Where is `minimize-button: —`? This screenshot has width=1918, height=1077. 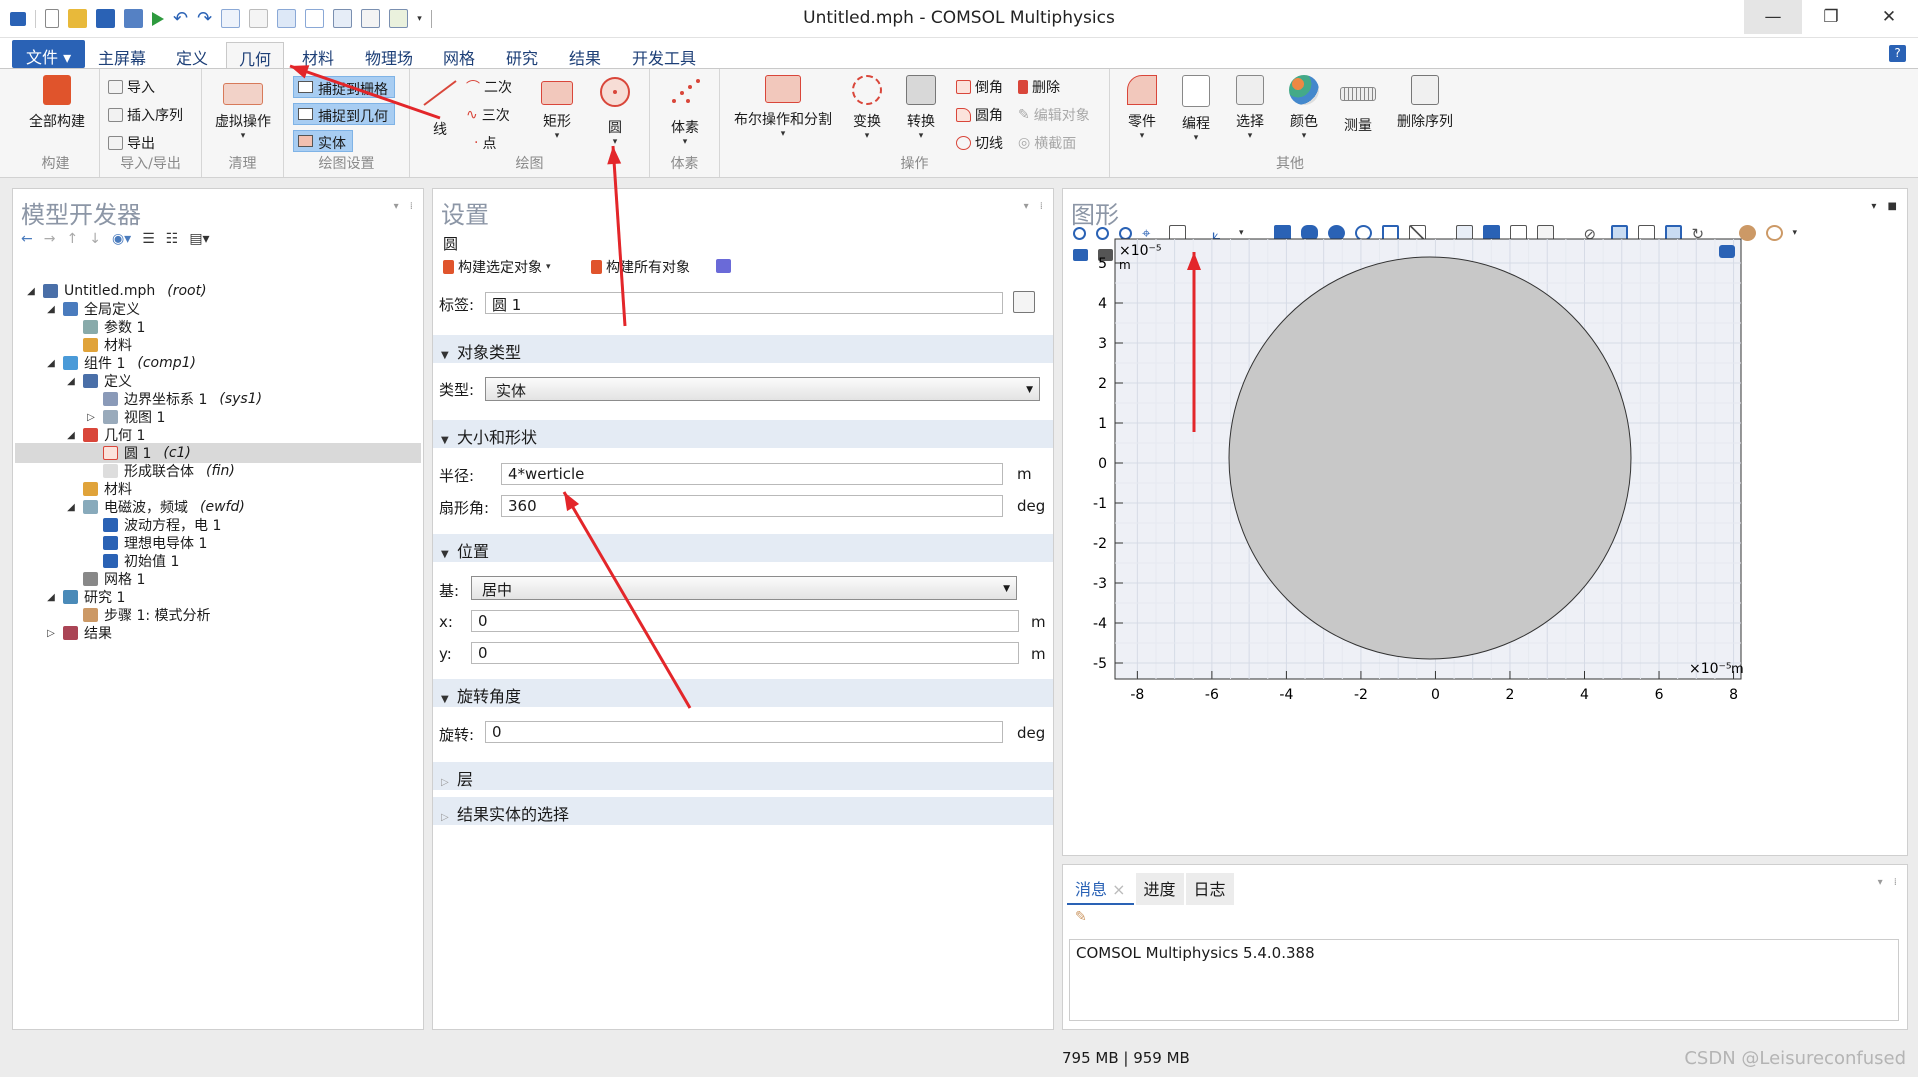
minimize-button: — is located at coordinates (1773, 17).